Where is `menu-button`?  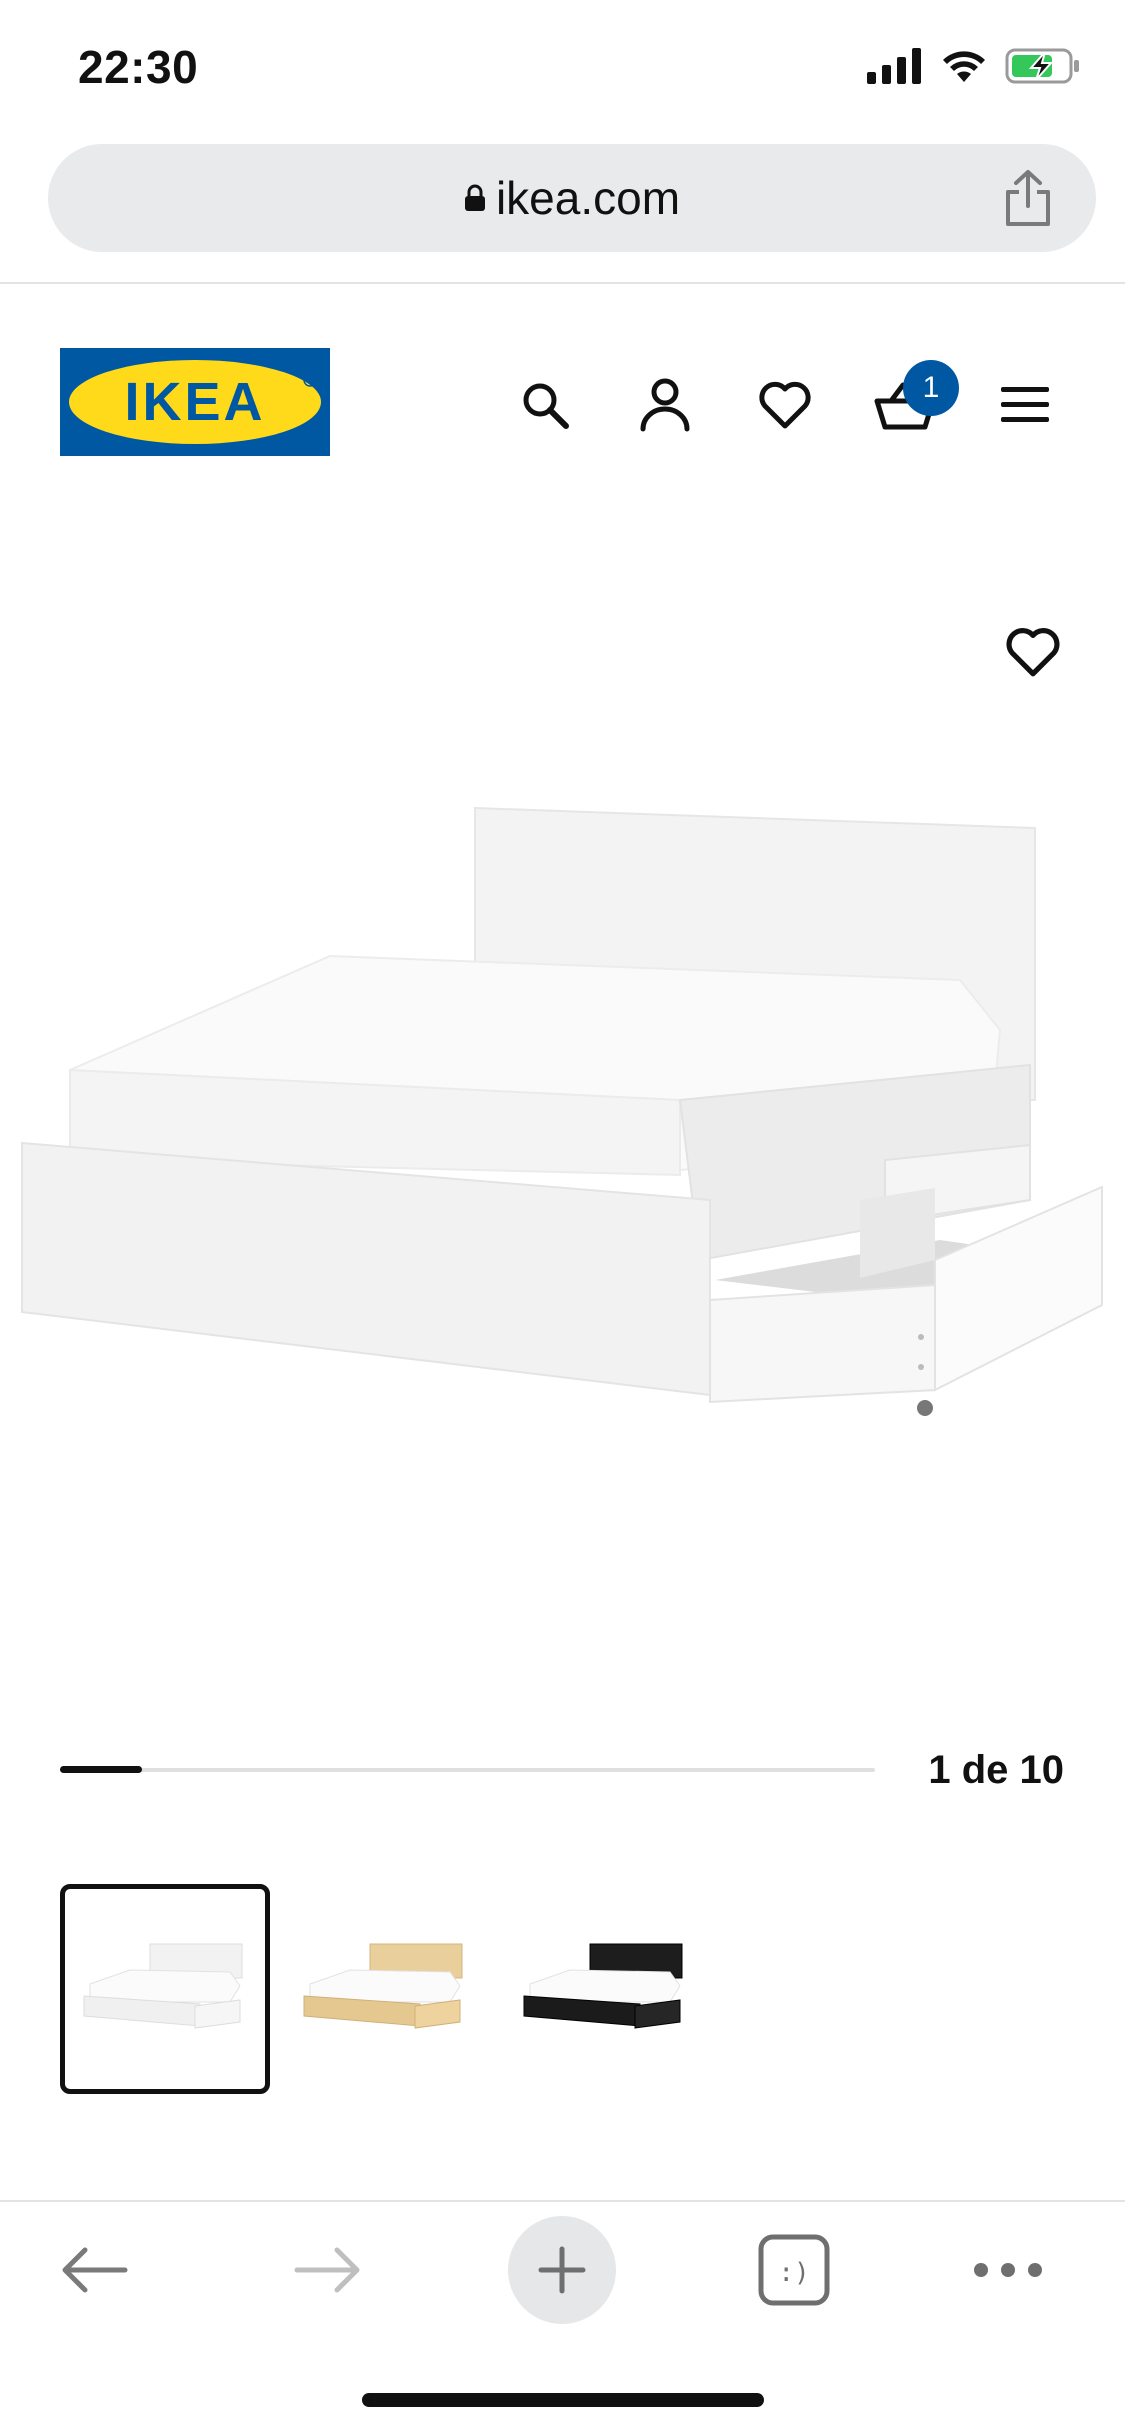
menu-button is located at coordinates (1025, 405).